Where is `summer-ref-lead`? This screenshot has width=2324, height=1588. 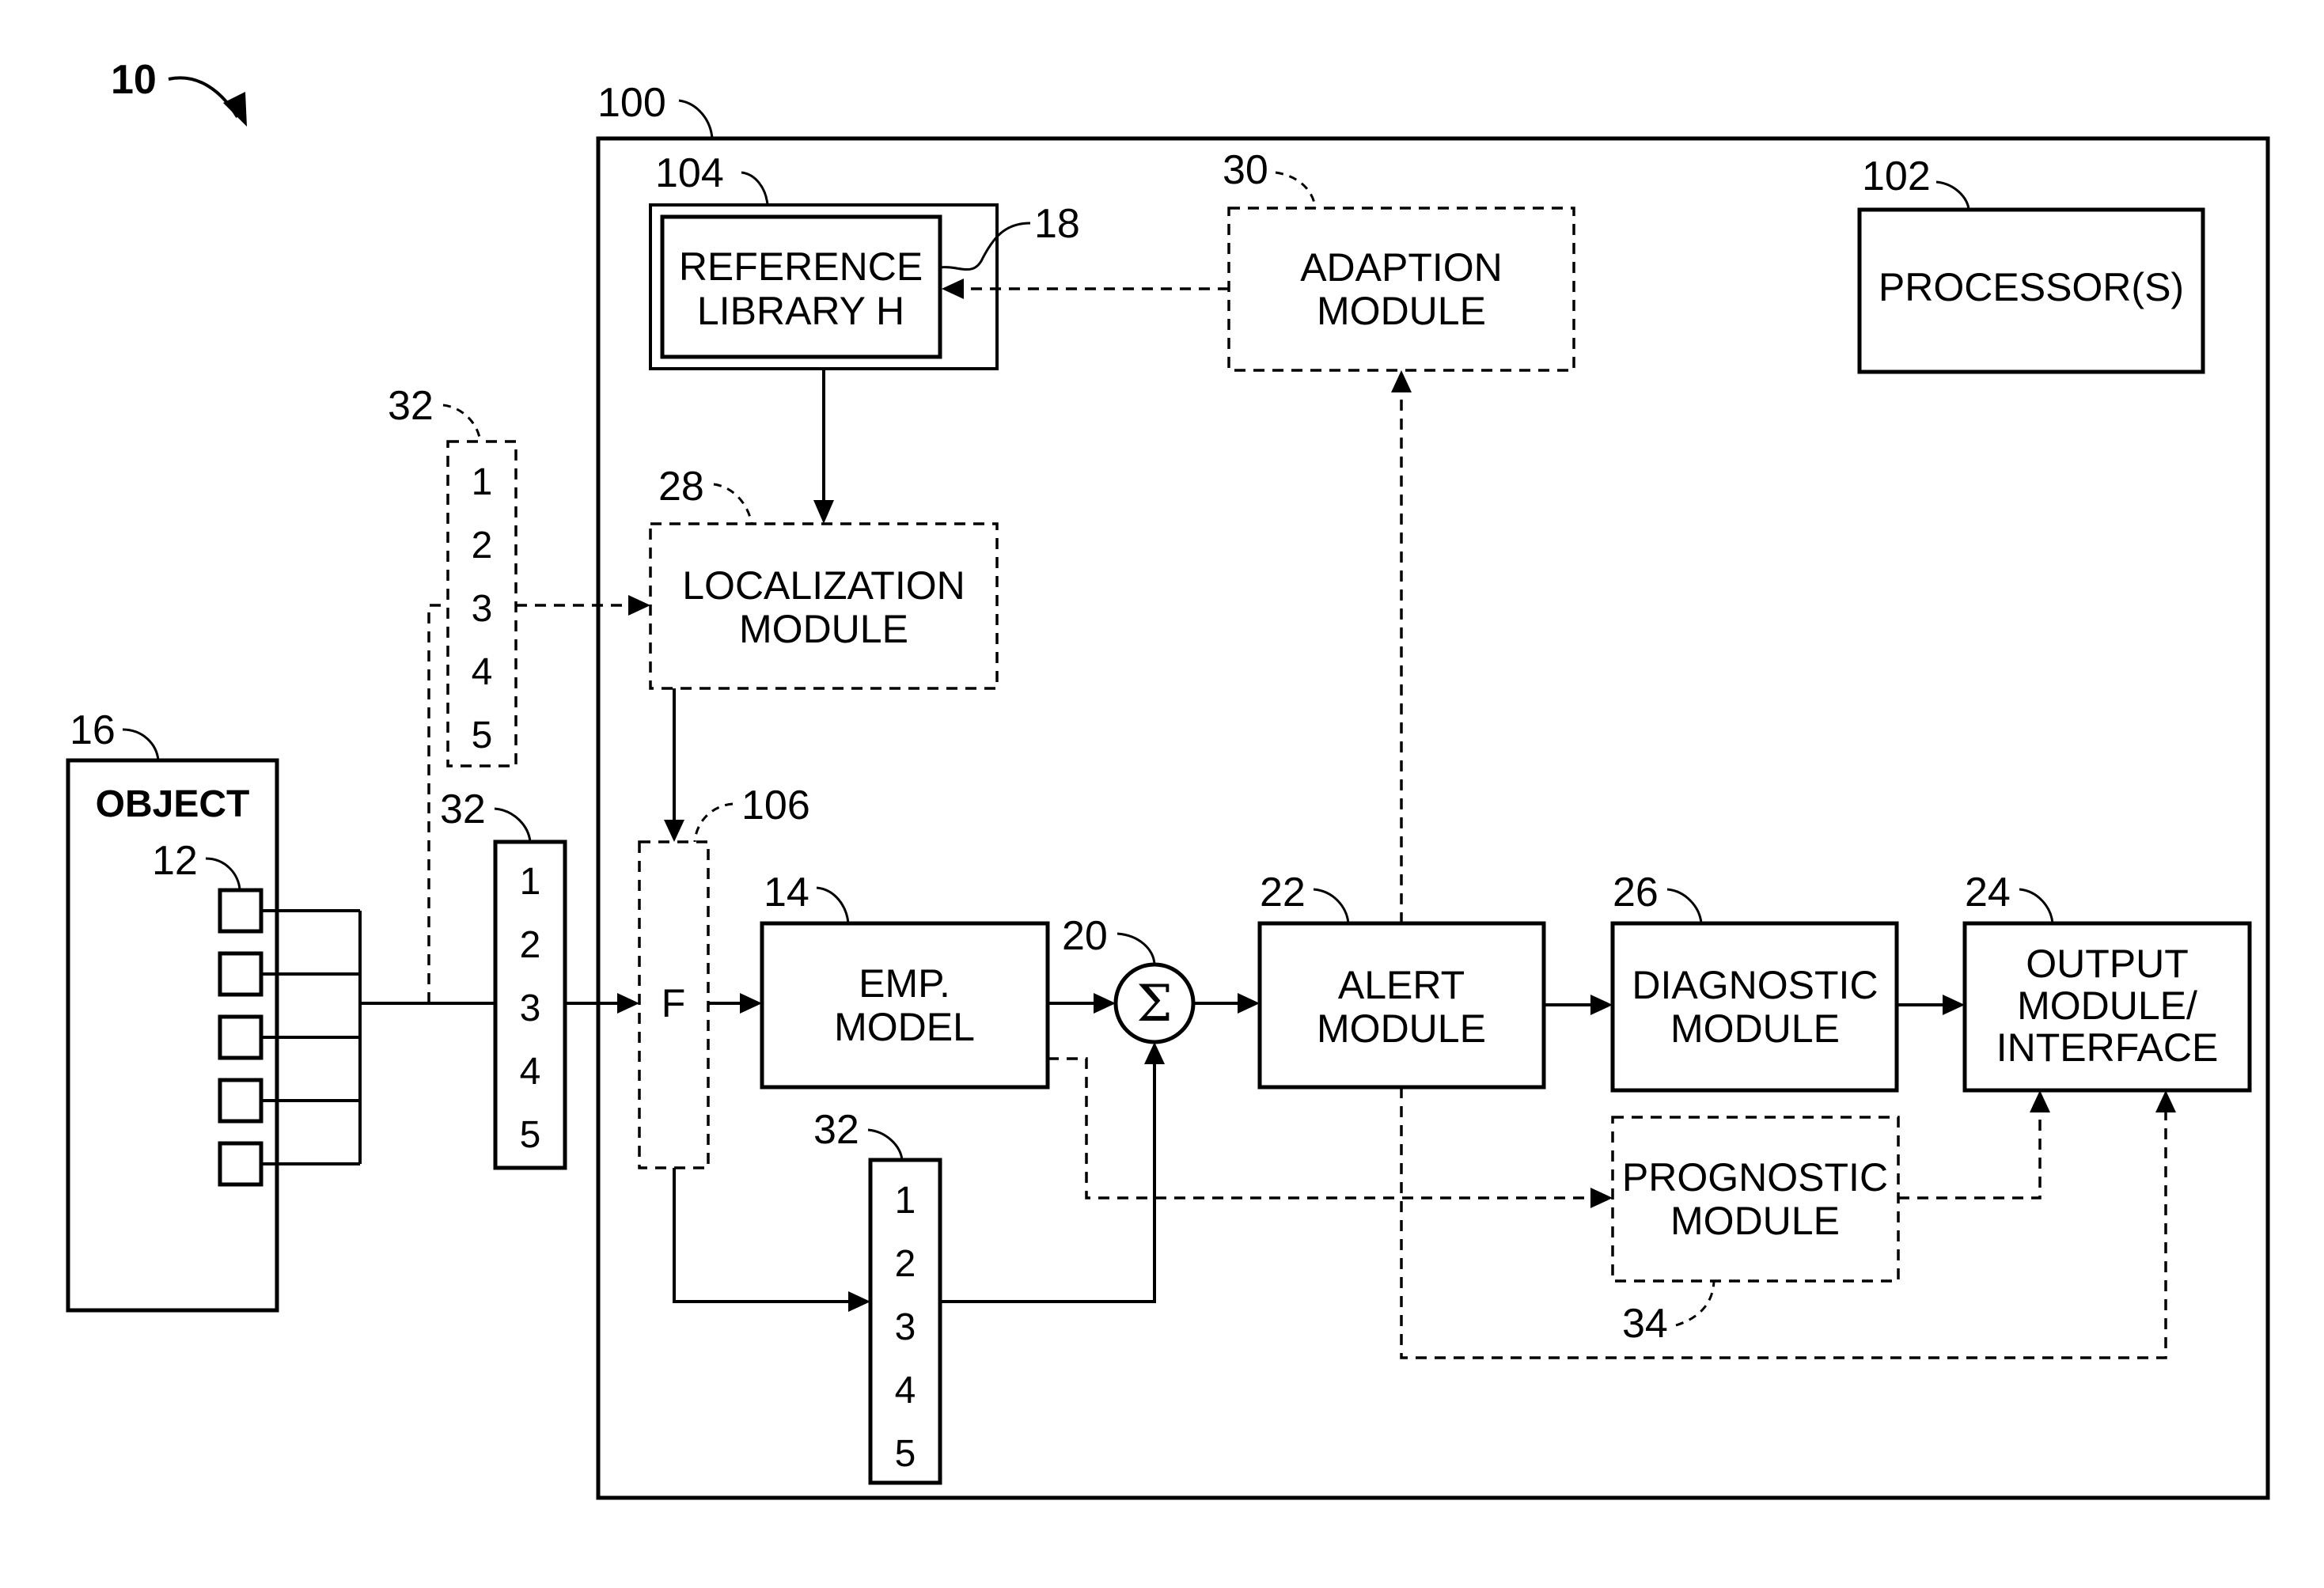 summer-ref-lead is located at coordinates (1136, 949).